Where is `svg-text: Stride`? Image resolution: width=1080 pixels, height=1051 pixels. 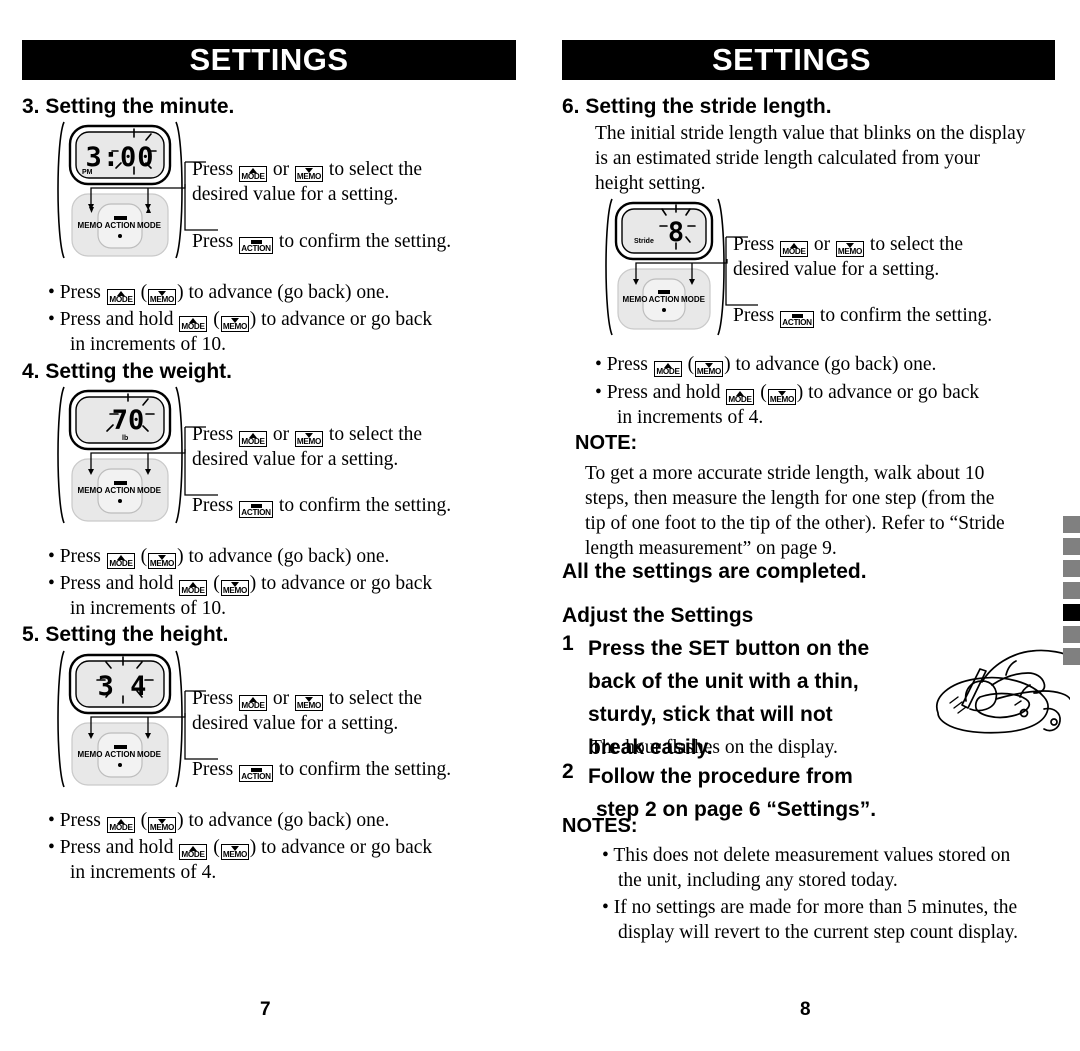 svg-text: Stride is located at coordinates (644, 241).